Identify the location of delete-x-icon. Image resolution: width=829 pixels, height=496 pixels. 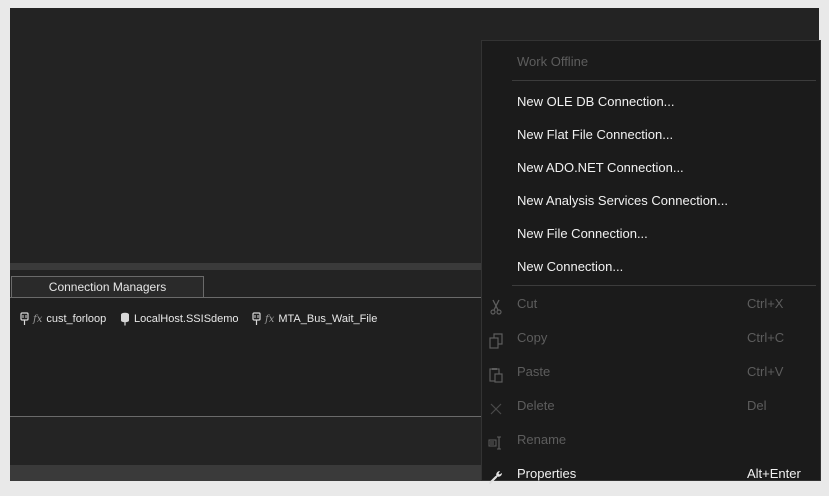
(496, 406).